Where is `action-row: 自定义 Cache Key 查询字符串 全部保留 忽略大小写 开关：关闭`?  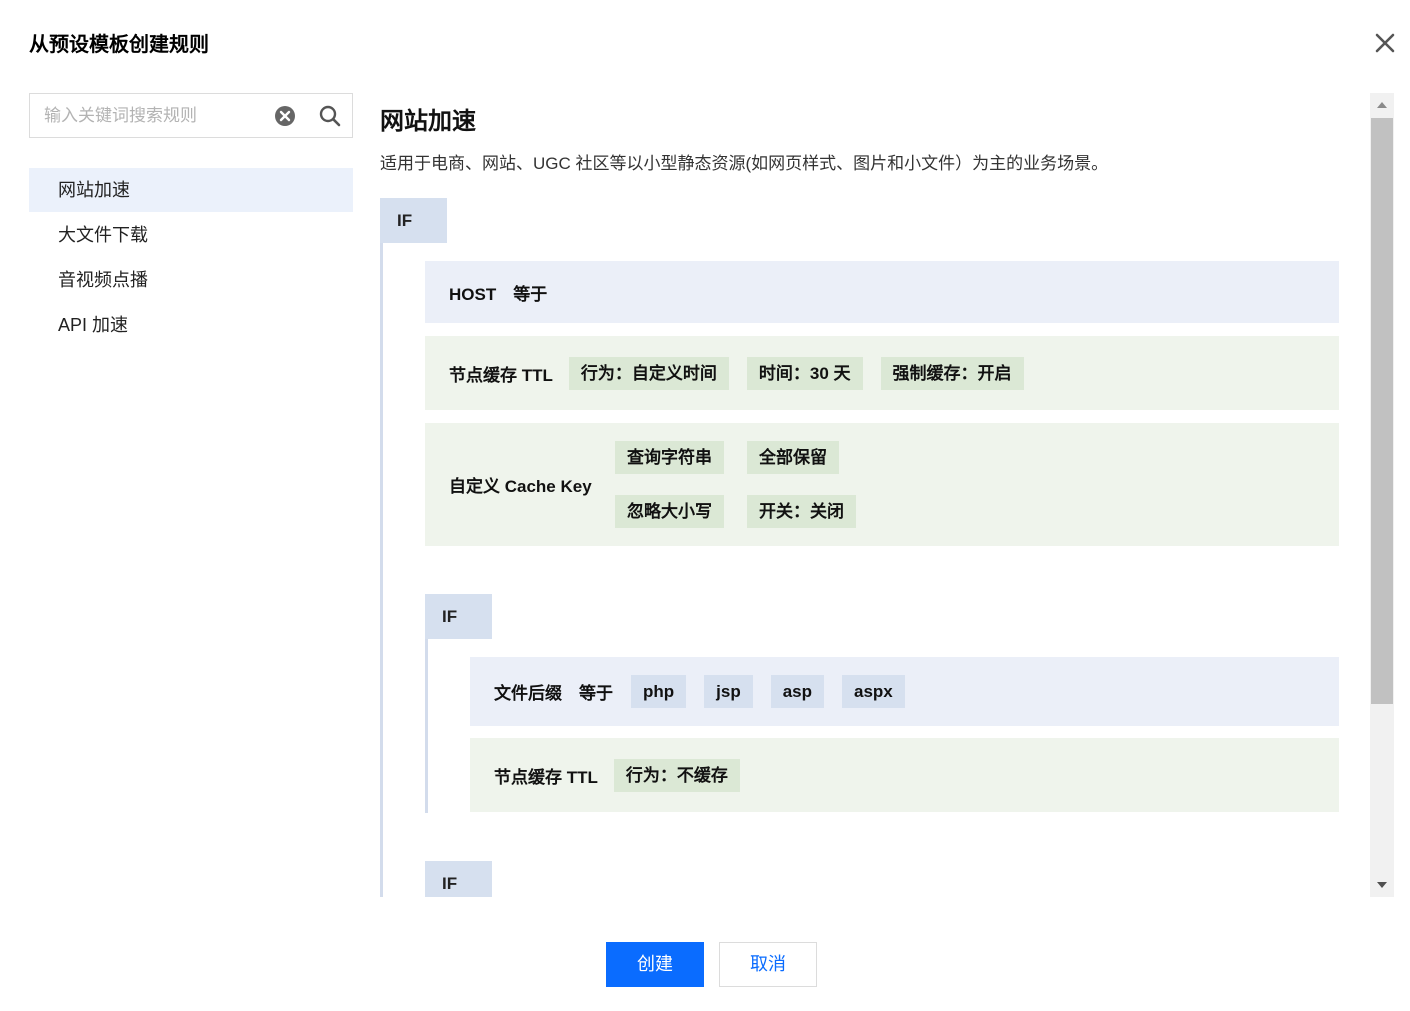 action-row: 自定义 Cache Key 查询字符串 全部保留 忽略大小写 开关：关闭 is located at coordinates (882, 484).